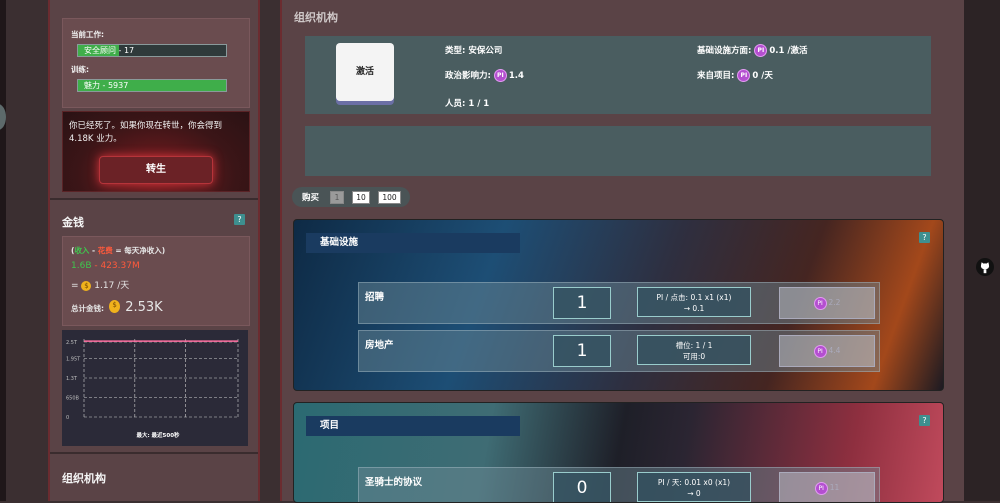  Describe the element at coordinates (146, 132) in the screenshot. I see `death-message: 你已经死了。如果你现在转世，你会得到 4.18K 业力。` at that location.